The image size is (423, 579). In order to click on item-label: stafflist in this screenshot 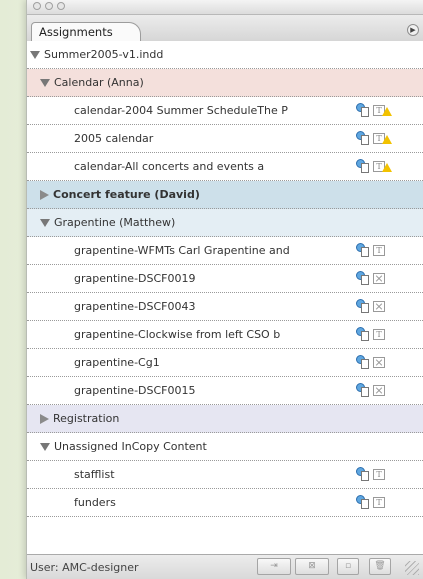, I will do `click(94, 474)`.